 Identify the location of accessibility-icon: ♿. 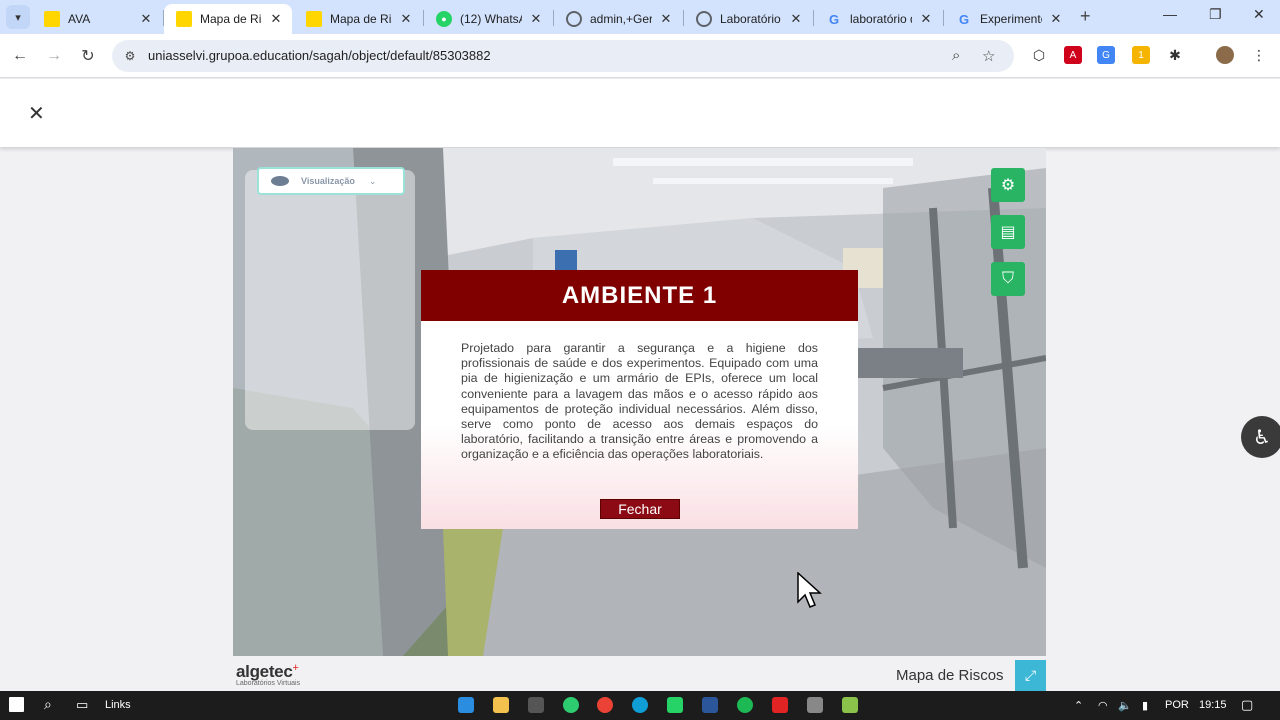
(1262, 437).